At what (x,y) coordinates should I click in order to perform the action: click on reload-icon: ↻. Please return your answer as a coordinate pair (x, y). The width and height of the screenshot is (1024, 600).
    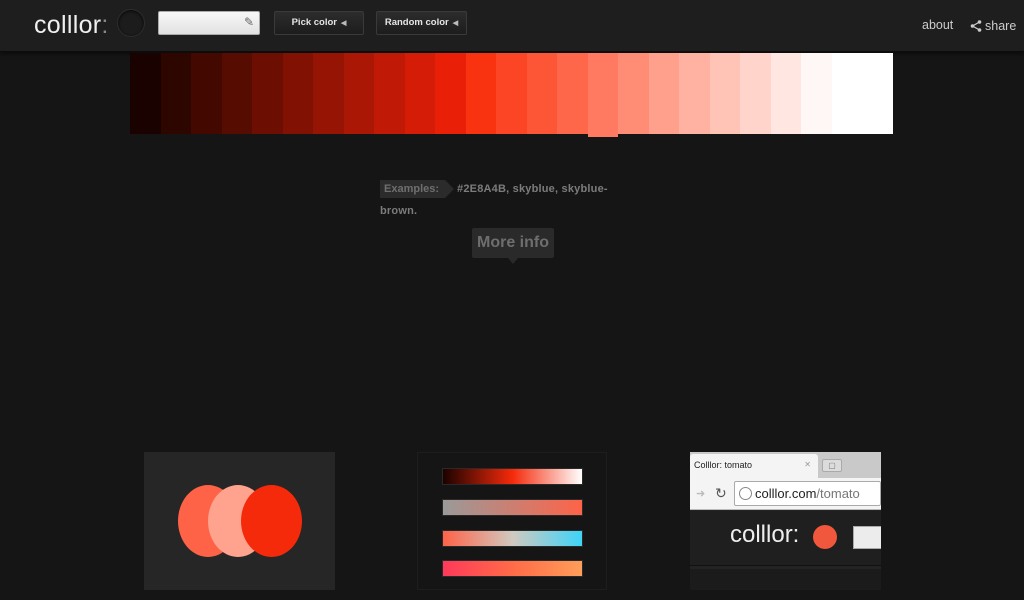
    Looking at the image, I should click on (721, 493).